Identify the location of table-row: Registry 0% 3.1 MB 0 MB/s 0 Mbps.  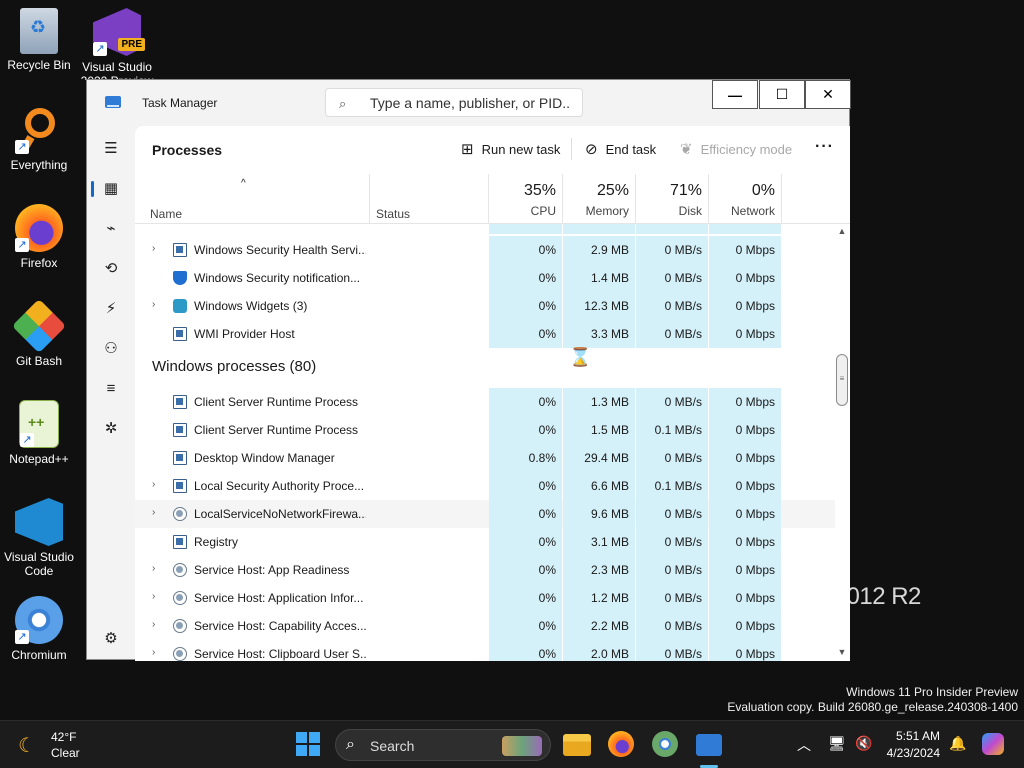
(485, 542).